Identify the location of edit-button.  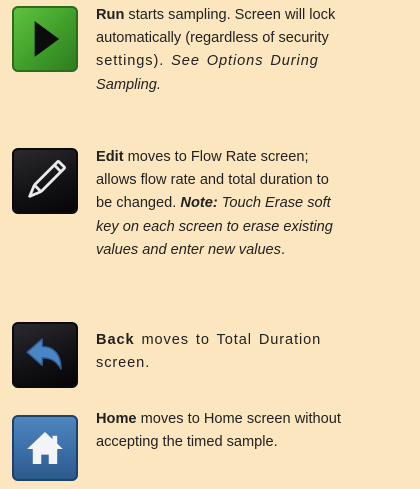
(45, 181).